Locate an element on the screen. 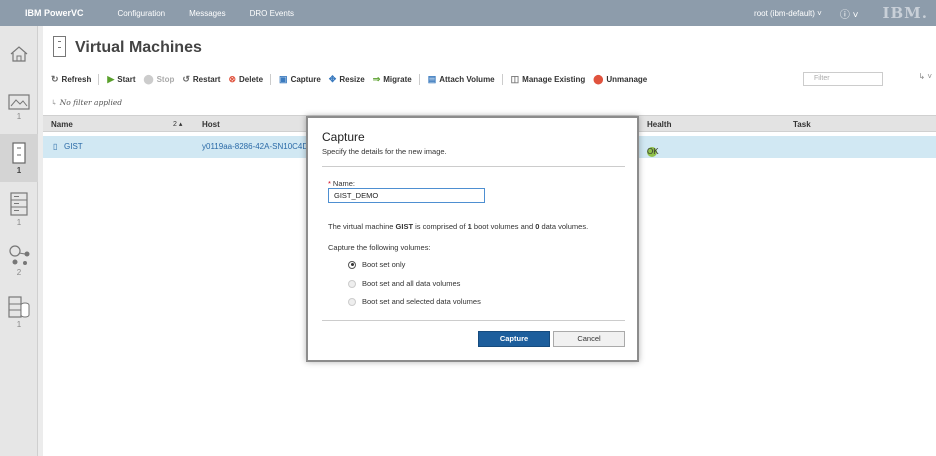 The height and width of the screenshot is (456, 936). help-icon: ⓘ ˅ is located at coordinates (849, 13).